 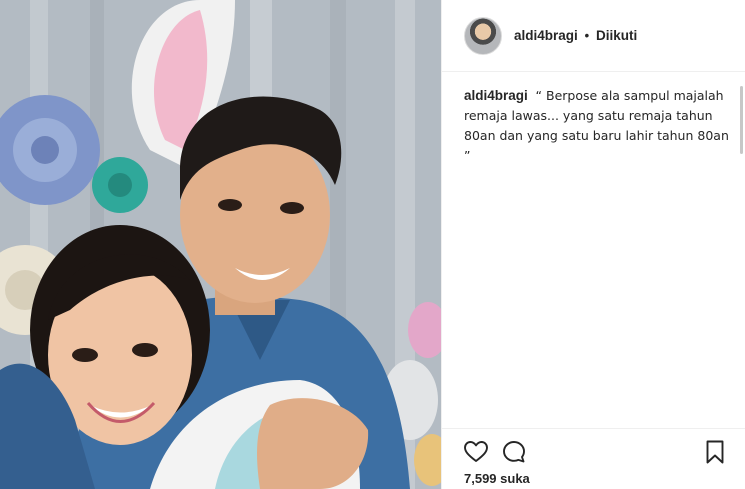 I want to click on avatar, so click(x=483, y=36).